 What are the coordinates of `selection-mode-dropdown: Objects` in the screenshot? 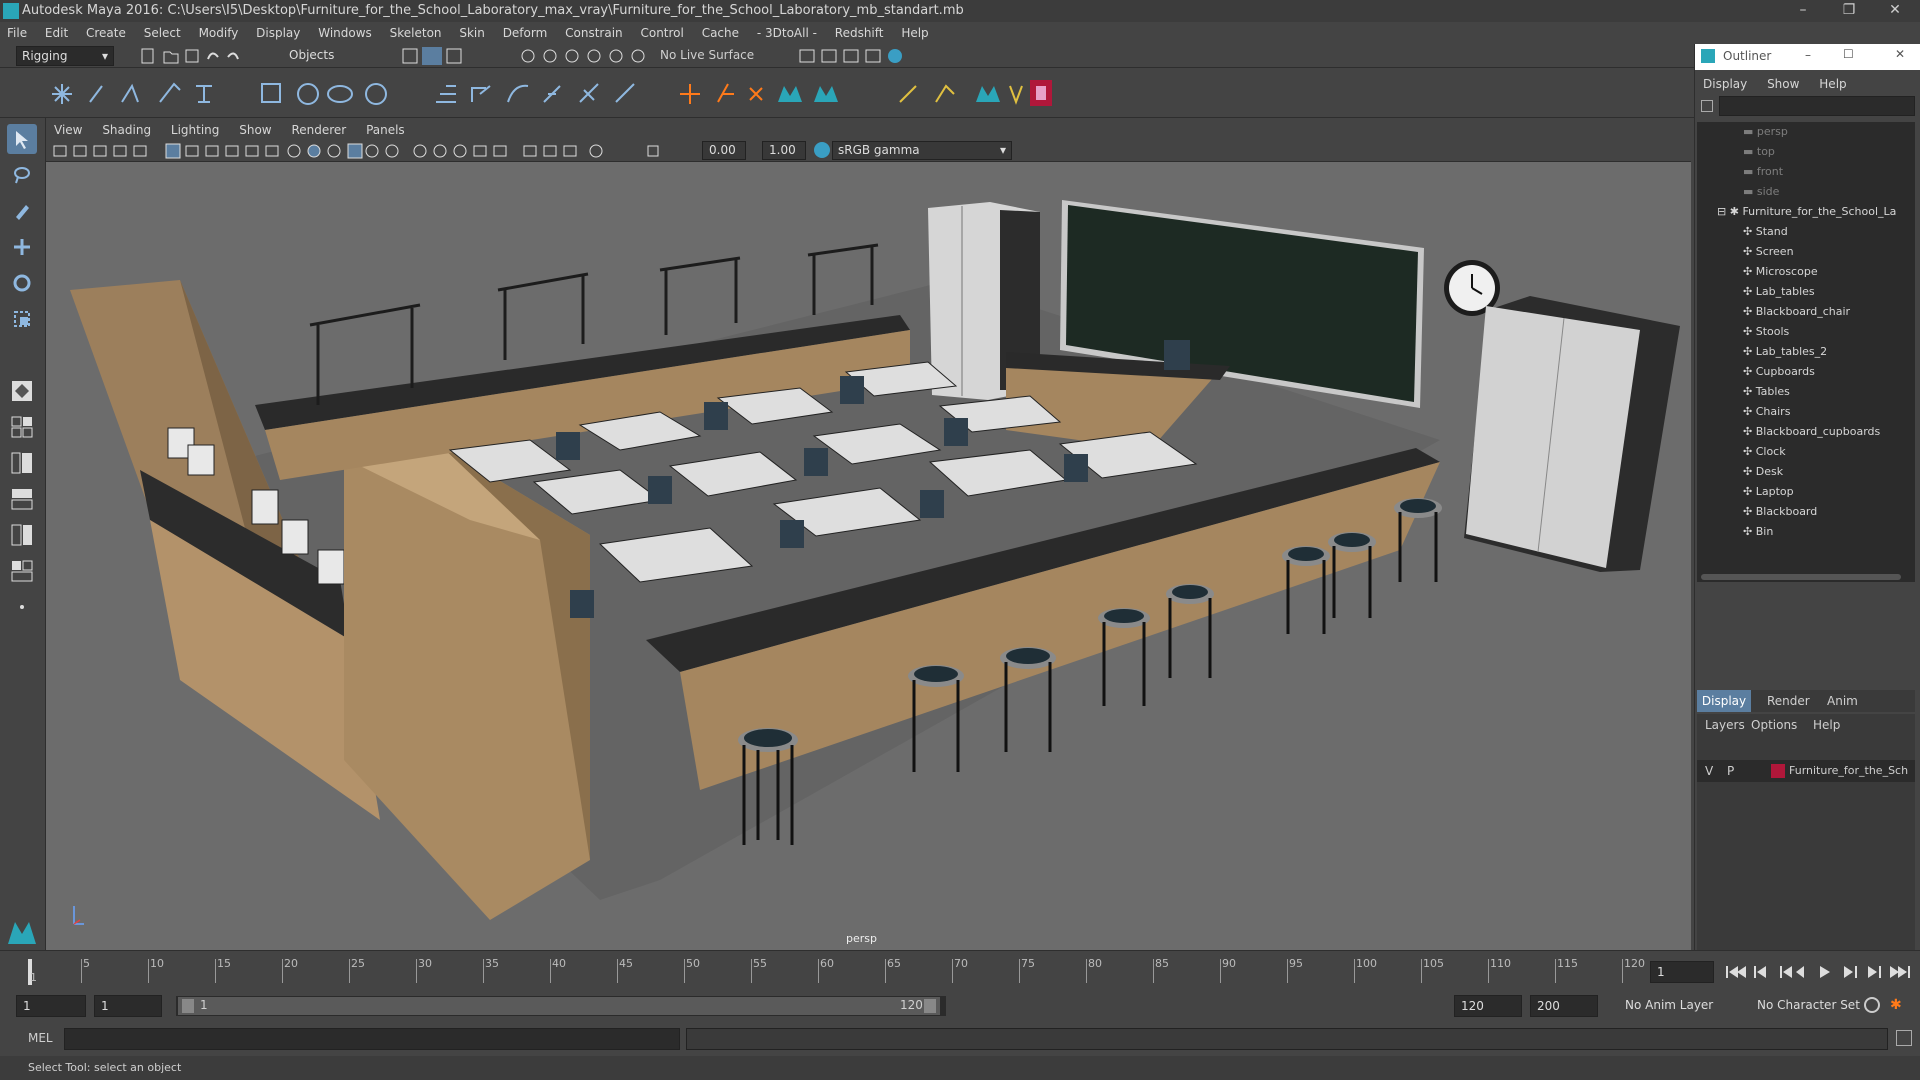 It's located at (332, 56).